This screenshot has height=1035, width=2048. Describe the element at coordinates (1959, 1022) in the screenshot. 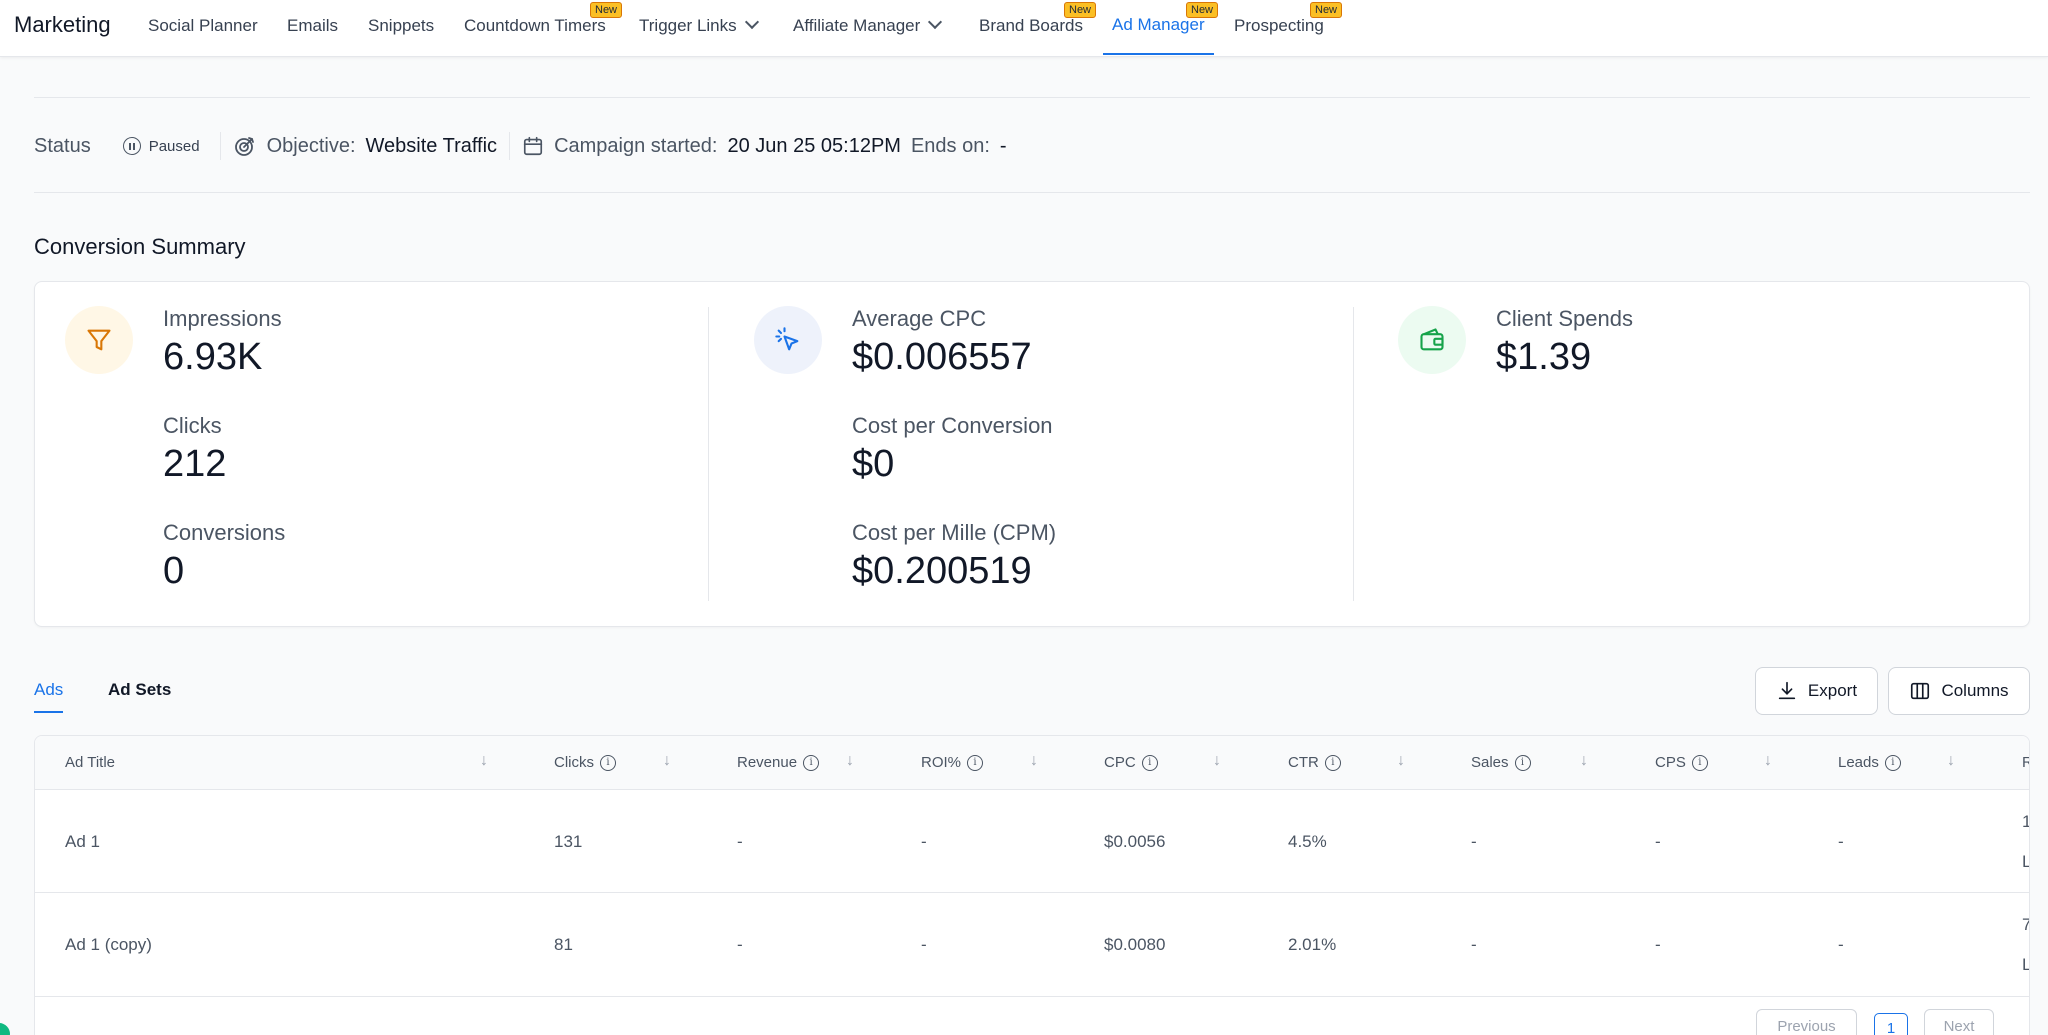

I see `next-button: Next` at that location.